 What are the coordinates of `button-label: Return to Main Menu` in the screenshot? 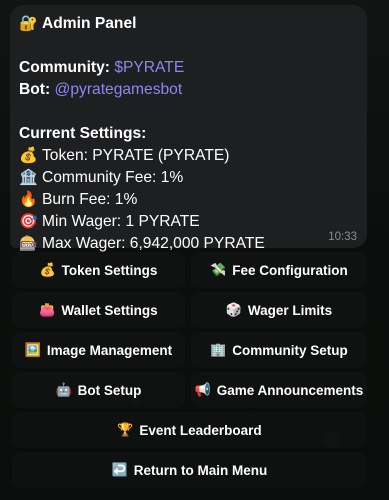 It's located at (200, 470).